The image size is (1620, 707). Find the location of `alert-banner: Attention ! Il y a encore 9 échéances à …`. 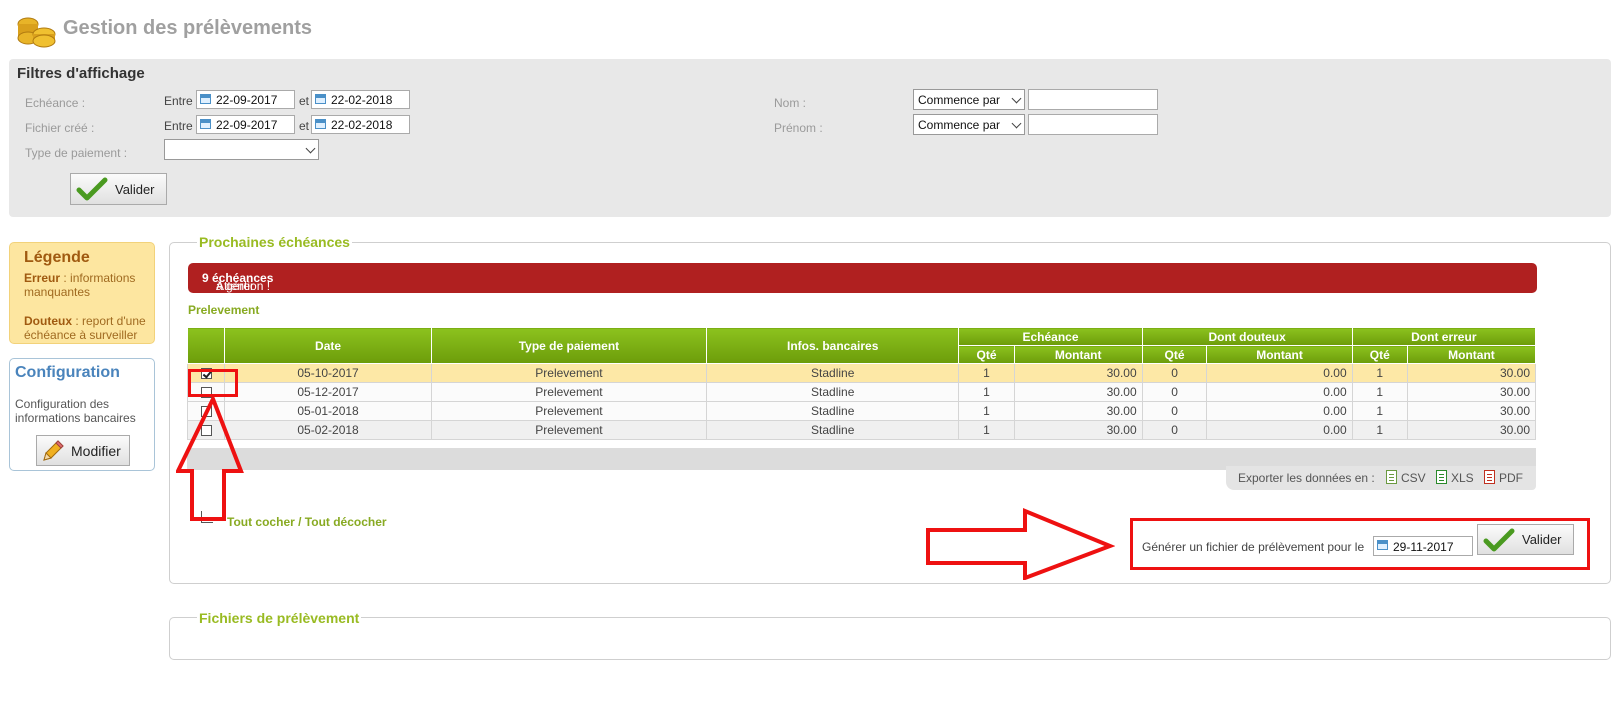

alert-banner: Attention ! Il y a encore 9 échéances à … is located at coordinates (862, 299).